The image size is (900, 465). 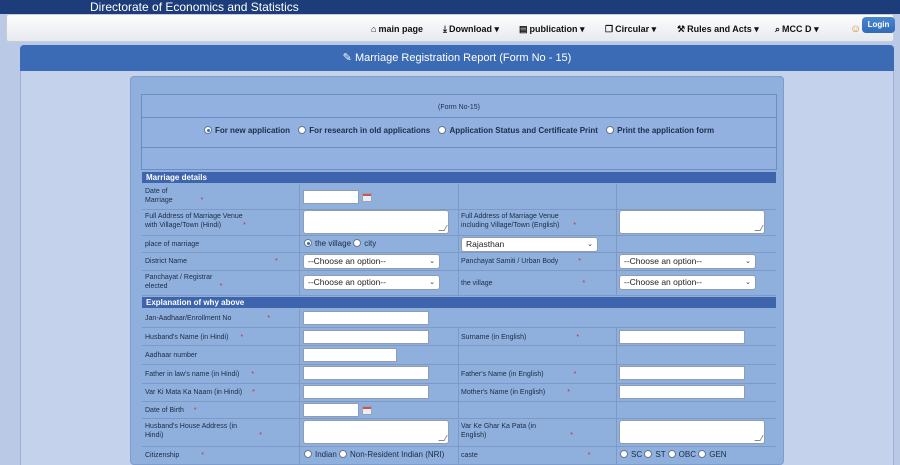 I want to click on nav-main-page: ⌂ main page, so click(x=397, y=29).